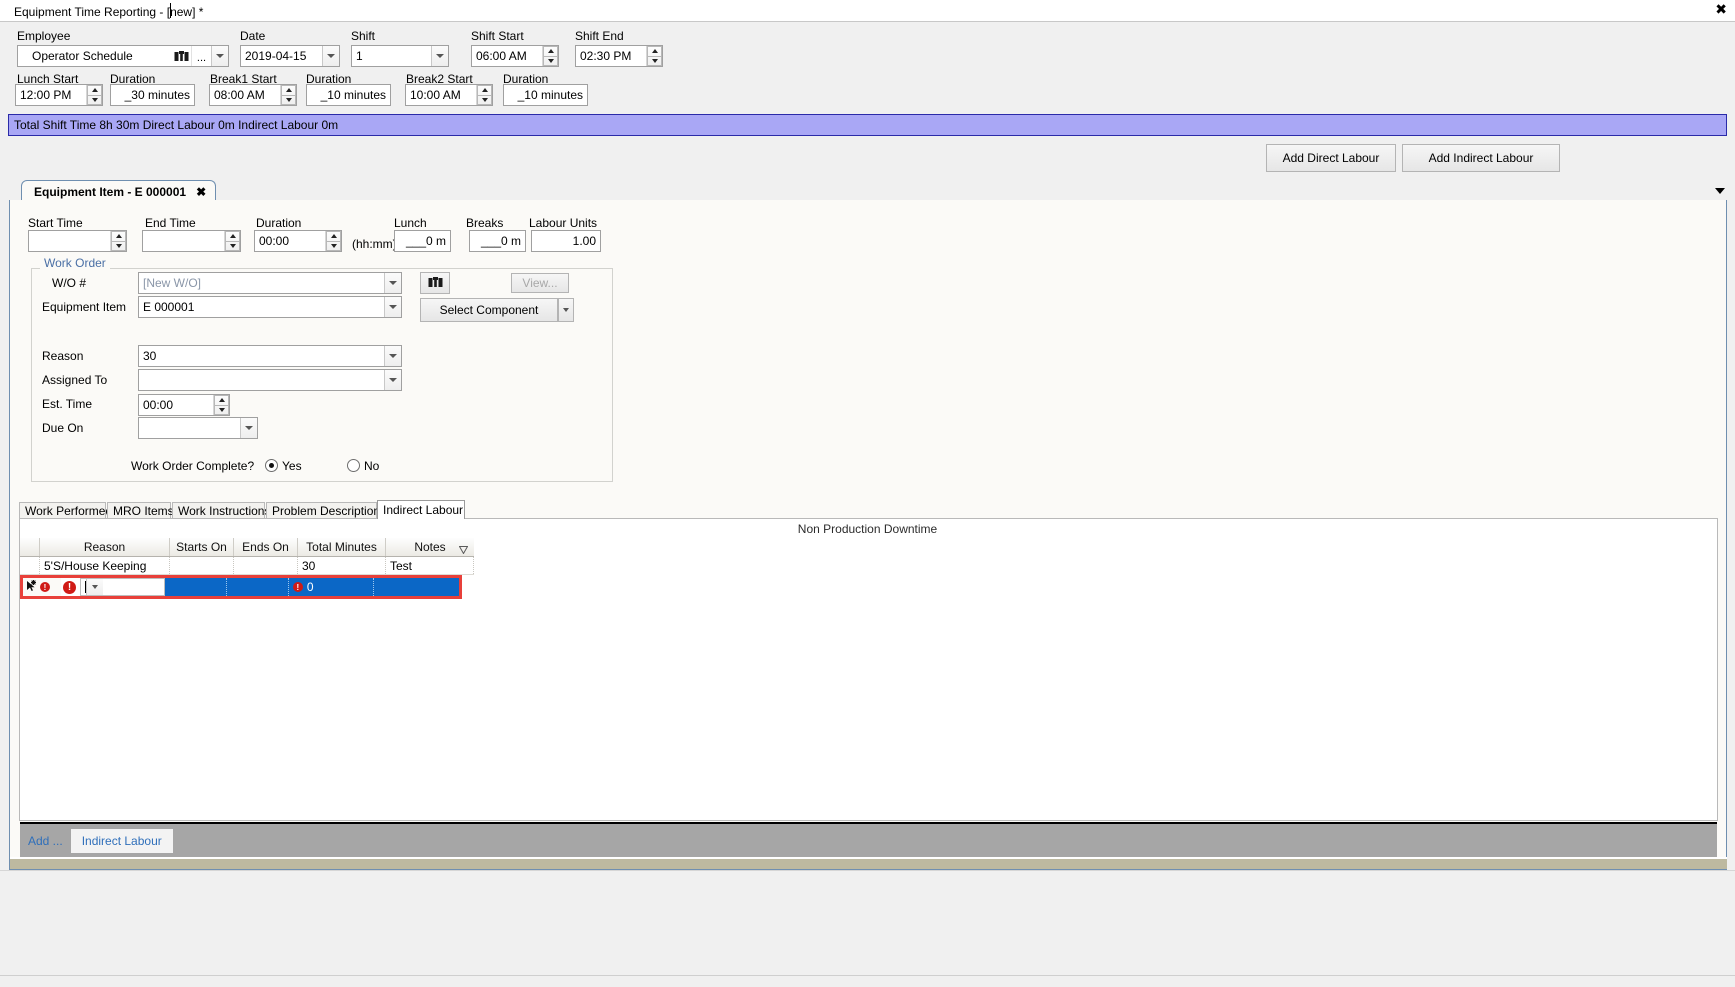 The height and width of the screenshot is (987, 1735). What do you see at coordinates (30, 565) in the screenshot?
I see `row-selector-cell` at bounding box center [30, 565].